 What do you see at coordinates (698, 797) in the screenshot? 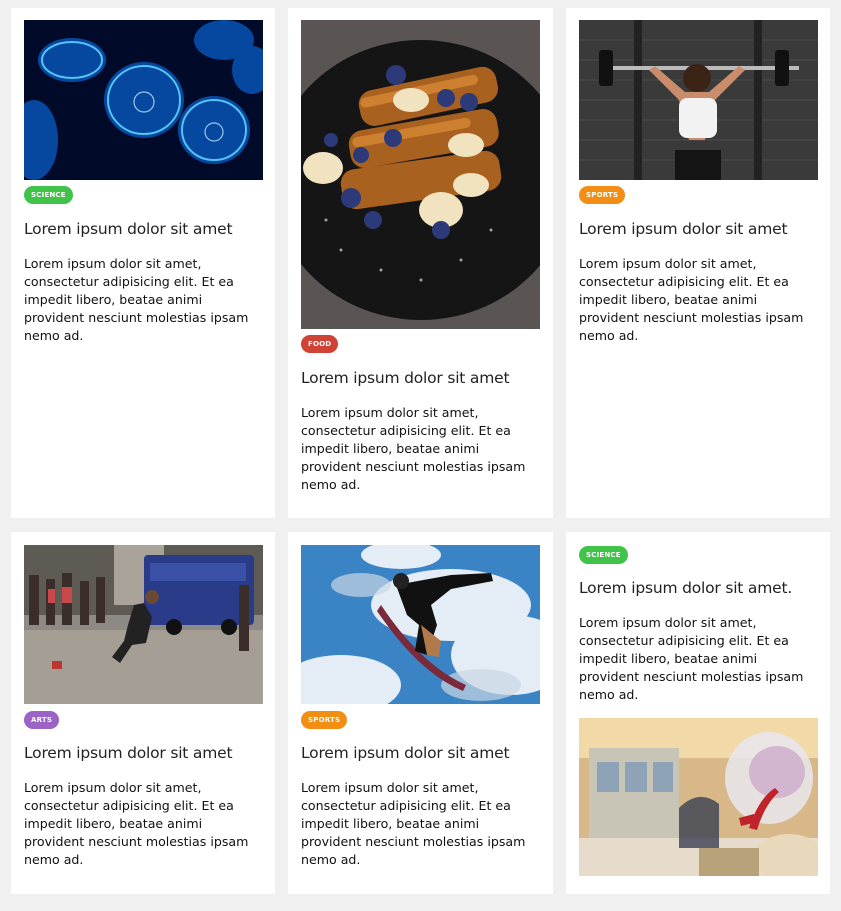
I see `anatomy-model-photo` at bounding box center [698, 797].